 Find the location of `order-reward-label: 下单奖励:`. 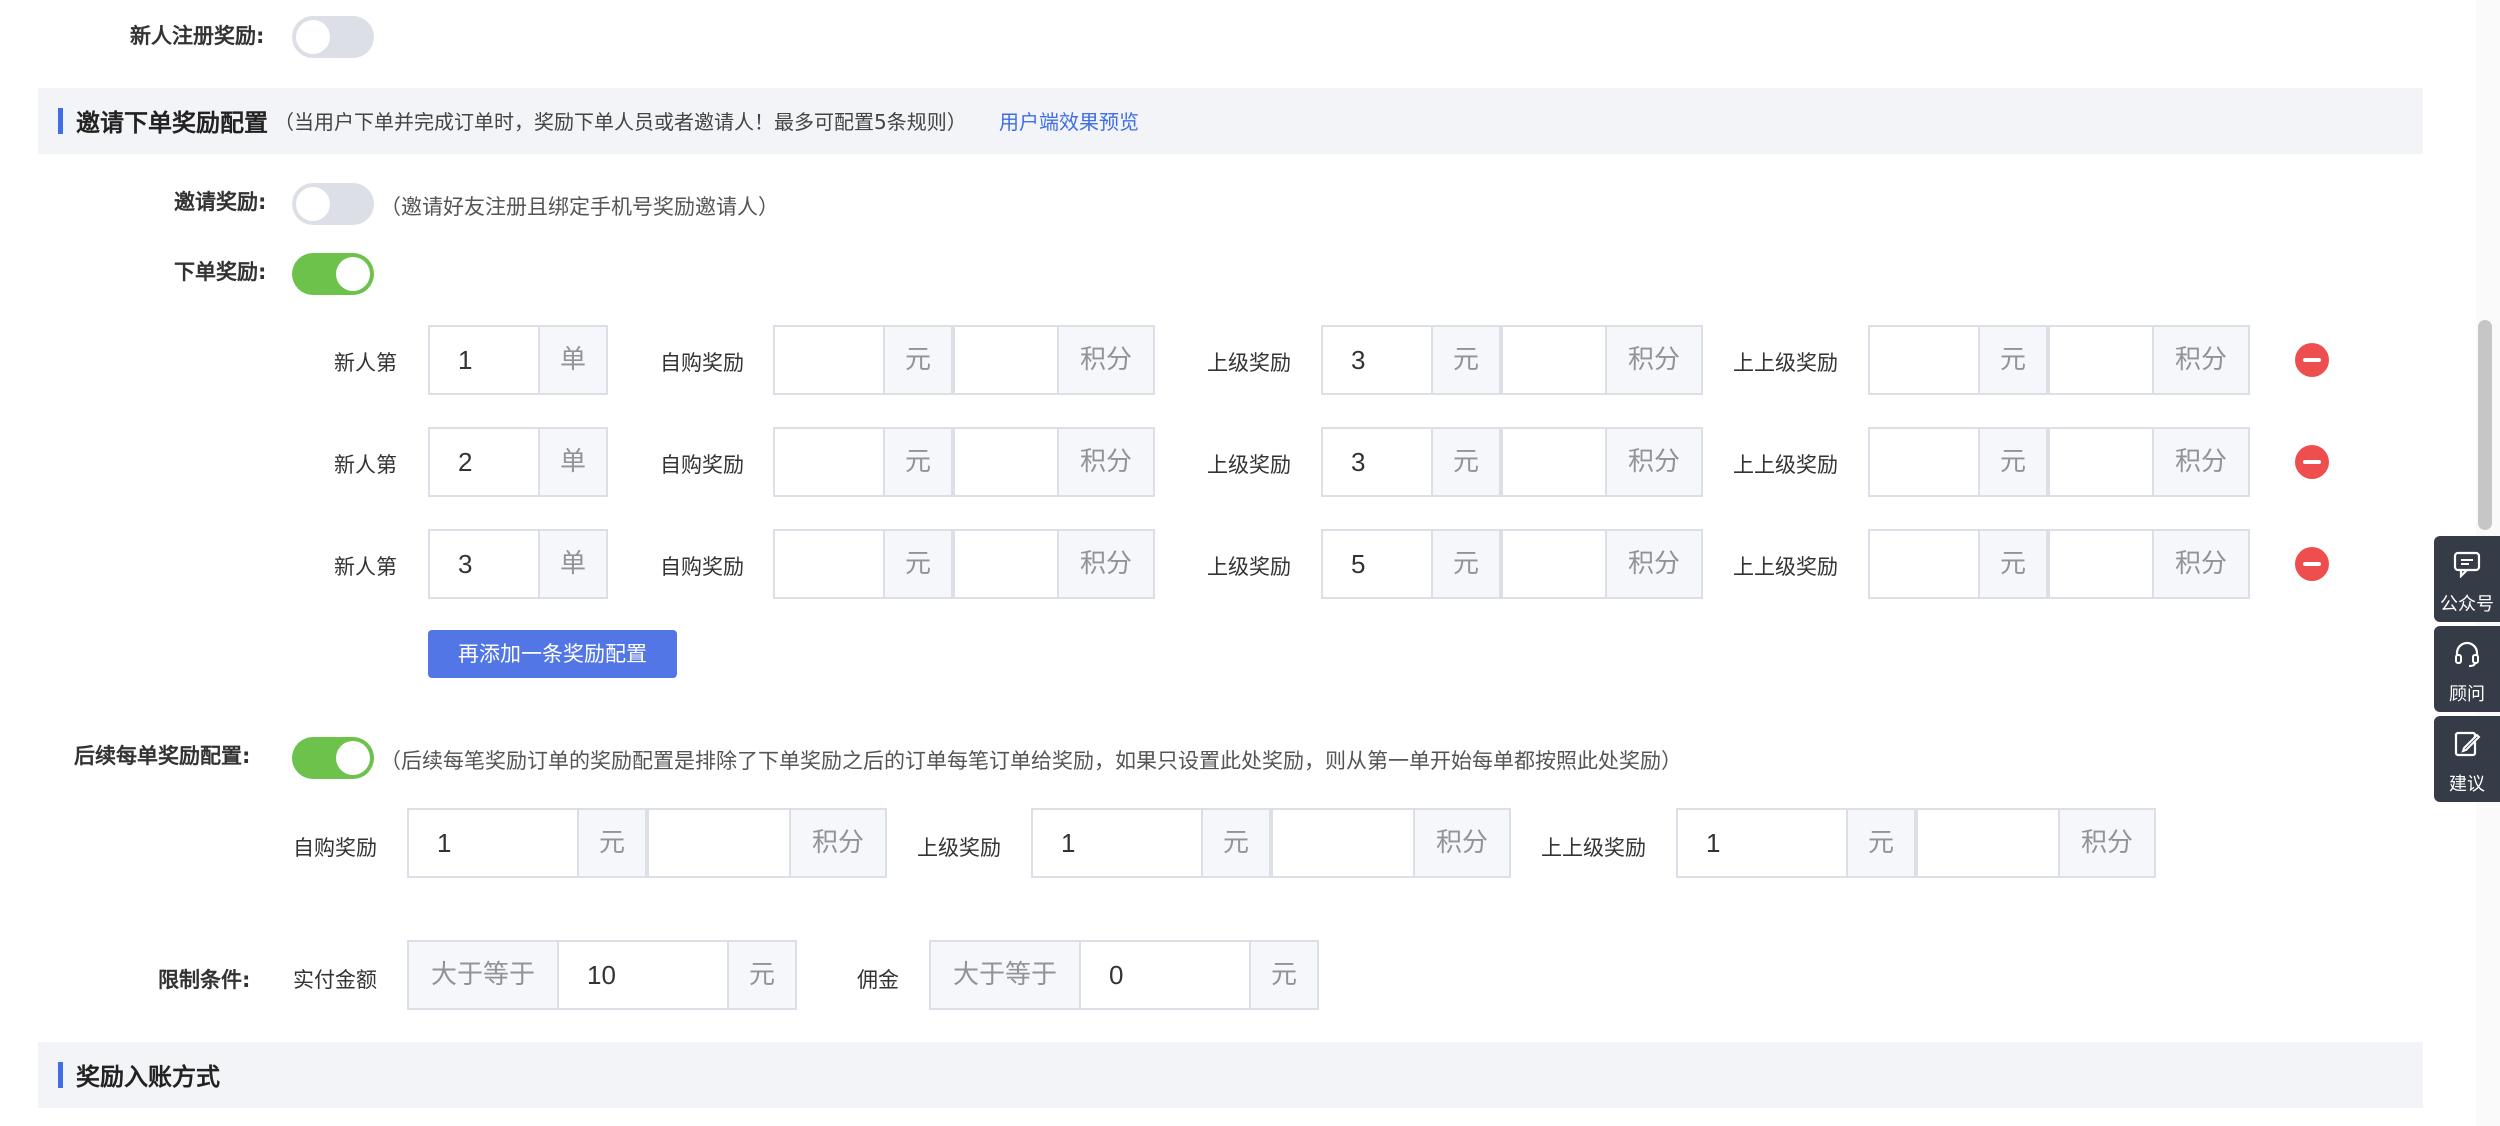

order-reward-label: 下单奖励: is located at coordinates (220, 272).